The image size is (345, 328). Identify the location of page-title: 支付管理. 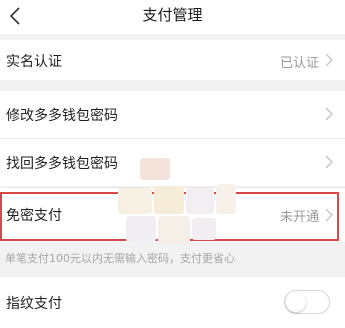
(172, 15).